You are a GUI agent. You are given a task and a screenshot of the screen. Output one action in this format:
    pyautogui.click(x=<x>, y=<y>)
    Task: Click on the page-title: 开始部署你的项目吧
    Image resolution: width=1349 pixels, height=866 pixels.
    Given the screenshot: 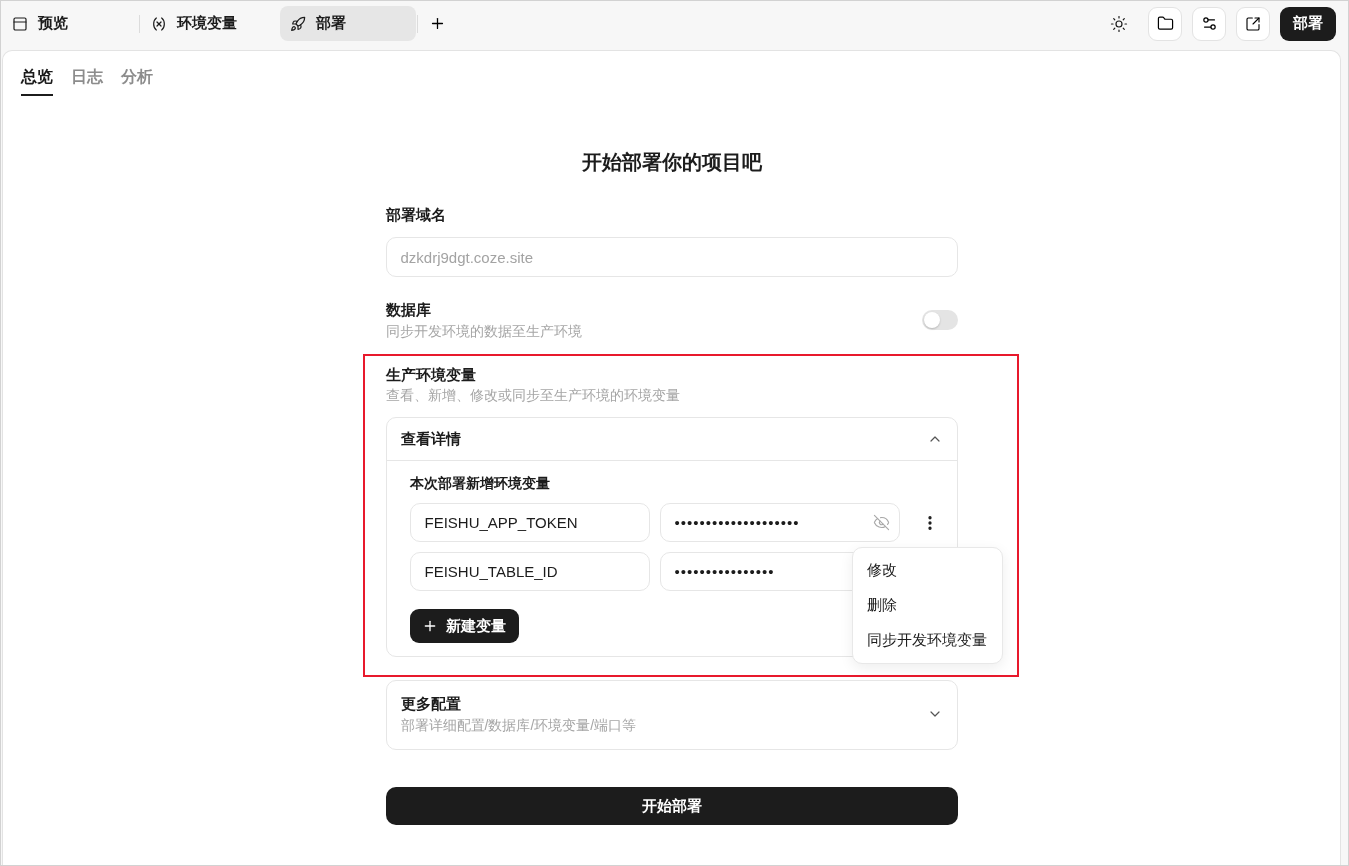 What is the action you would take?
    pyautogui.click(x=671, y=162)
    